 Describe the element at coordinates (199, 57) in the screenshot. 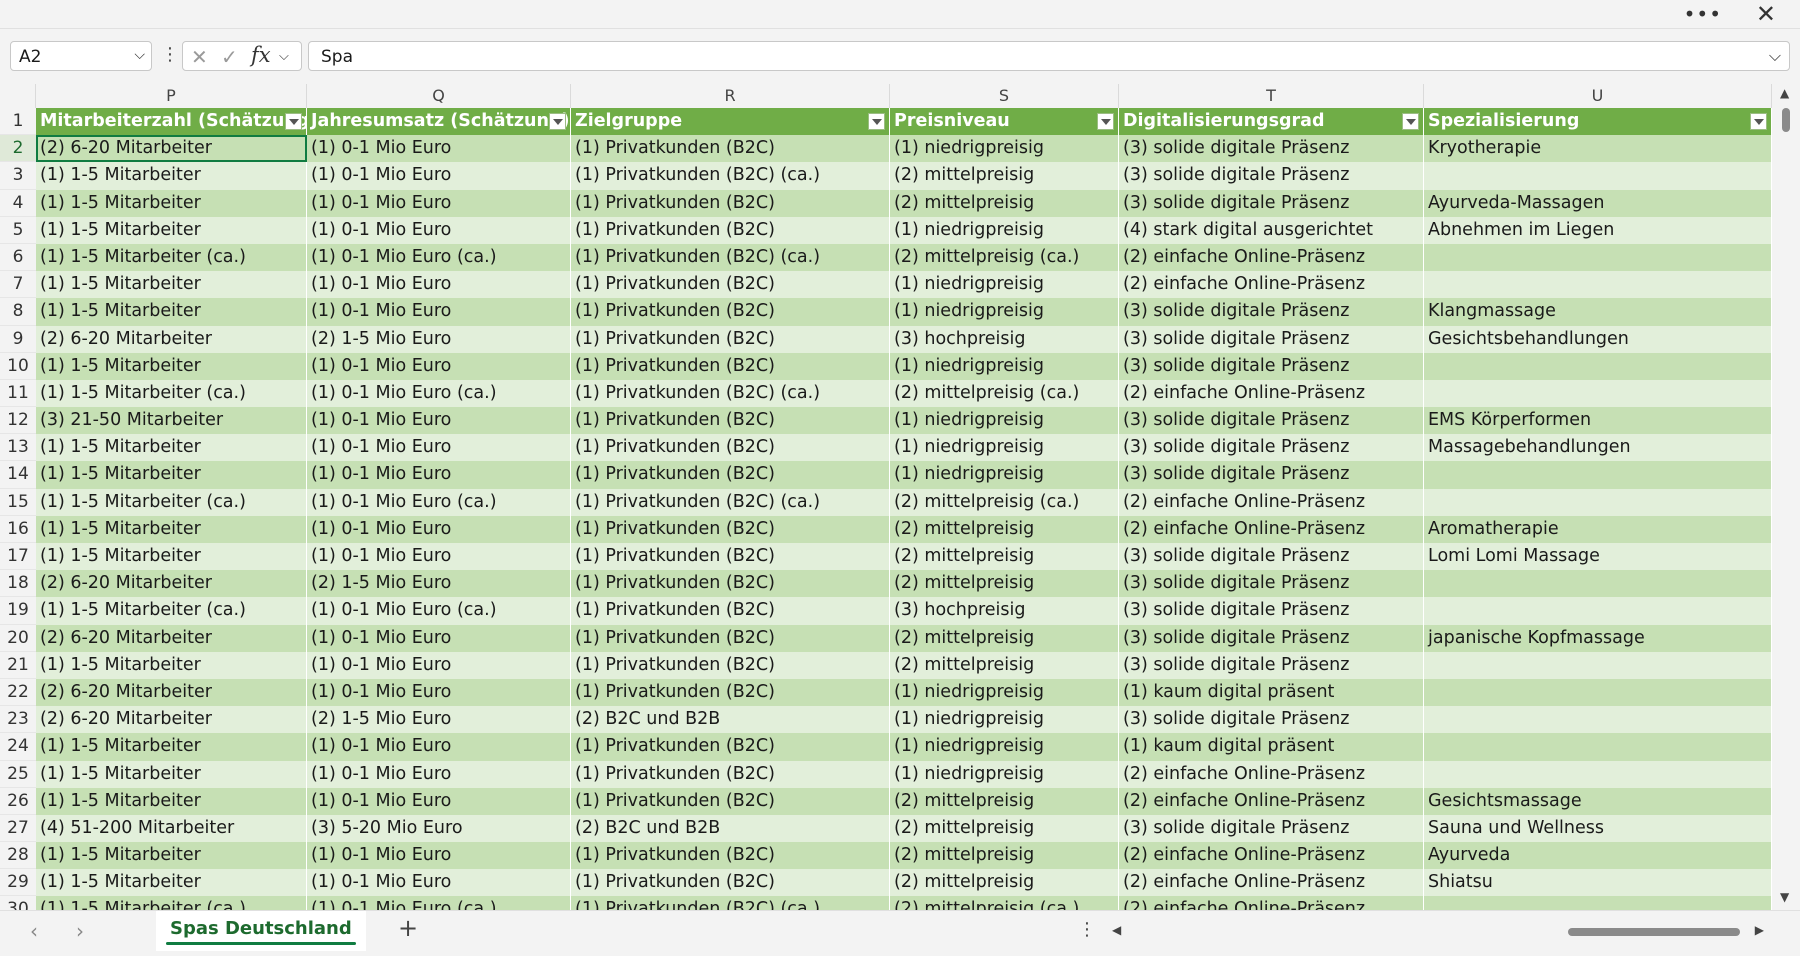

I see `cancel-icon: ✕` at that location.